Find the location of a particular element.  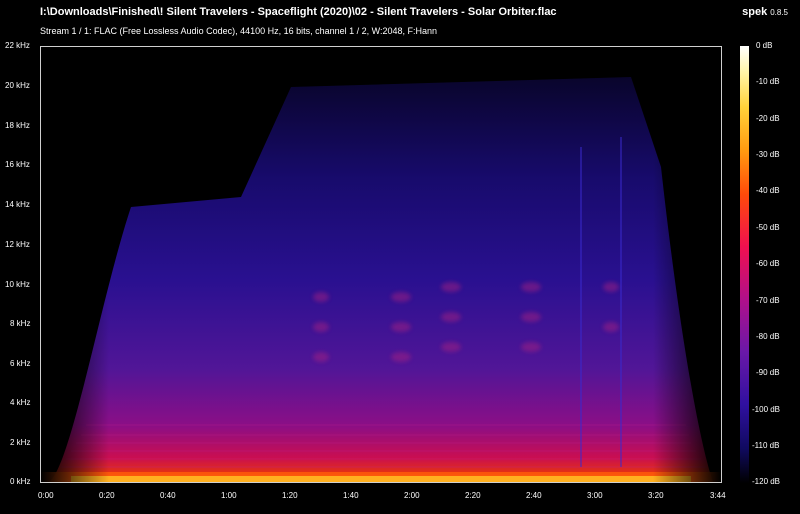

db-colorbar is located at coordinates (744, 264).